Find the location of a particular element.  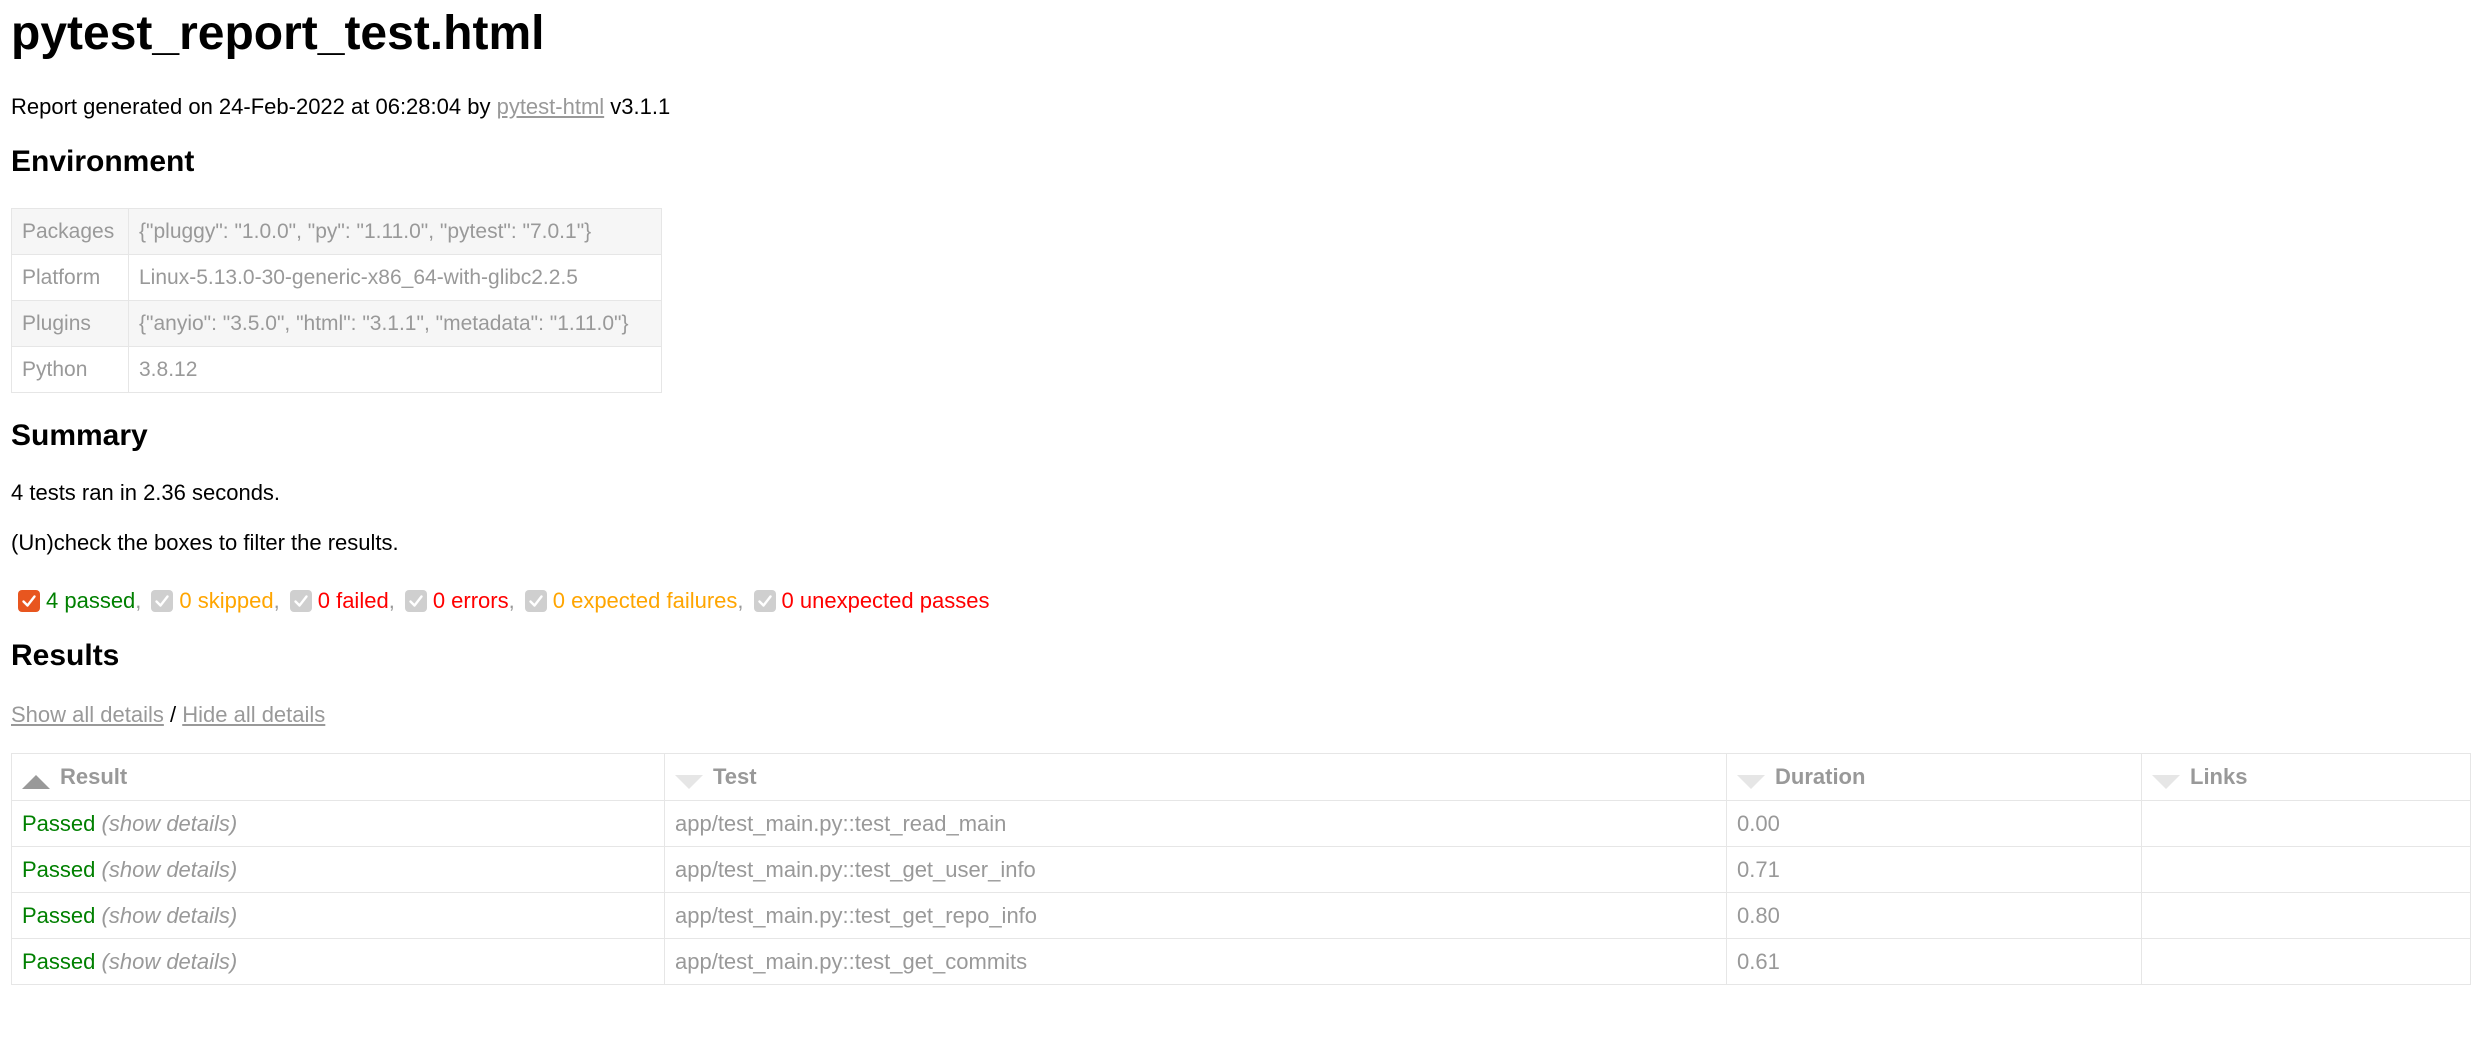

filter-skipped-checkbox is located at coordinates (162, 601).